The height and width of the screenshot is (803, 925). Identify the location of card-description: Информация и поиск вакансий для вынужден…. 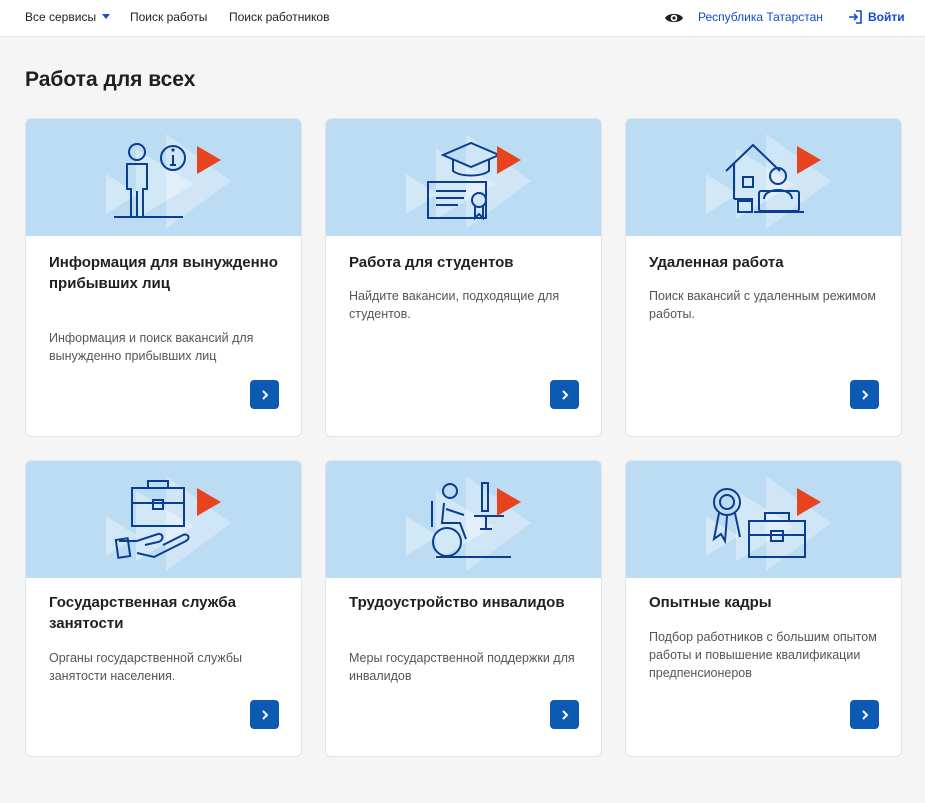
(151, 347).